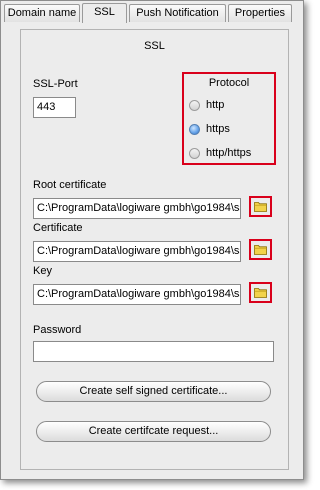  What do you see at coordinates (104, 13) in the screenshot?
I see `tab-ssl: SSL` at bounding box center [104, 13].